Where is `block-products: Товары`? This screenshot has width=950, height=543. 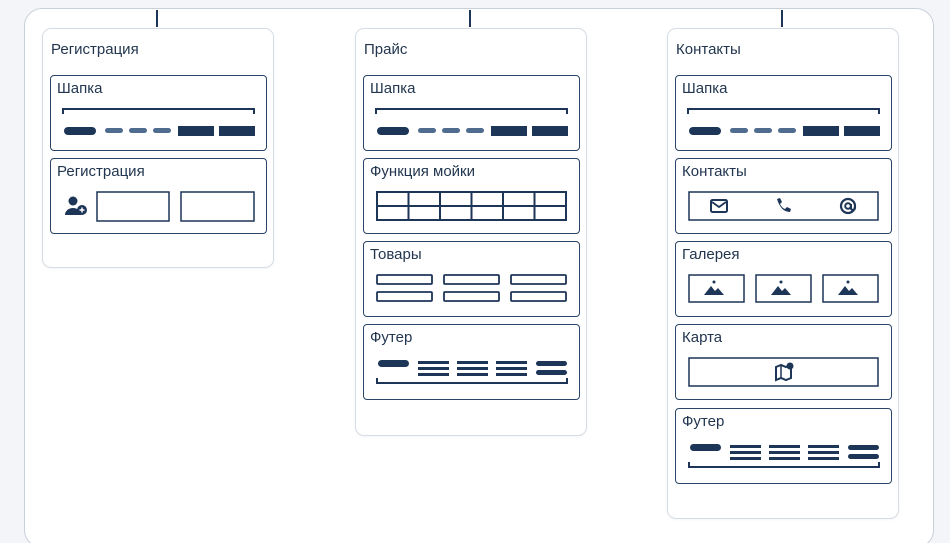
block-products: Товары is located at coordinates (471, 279).